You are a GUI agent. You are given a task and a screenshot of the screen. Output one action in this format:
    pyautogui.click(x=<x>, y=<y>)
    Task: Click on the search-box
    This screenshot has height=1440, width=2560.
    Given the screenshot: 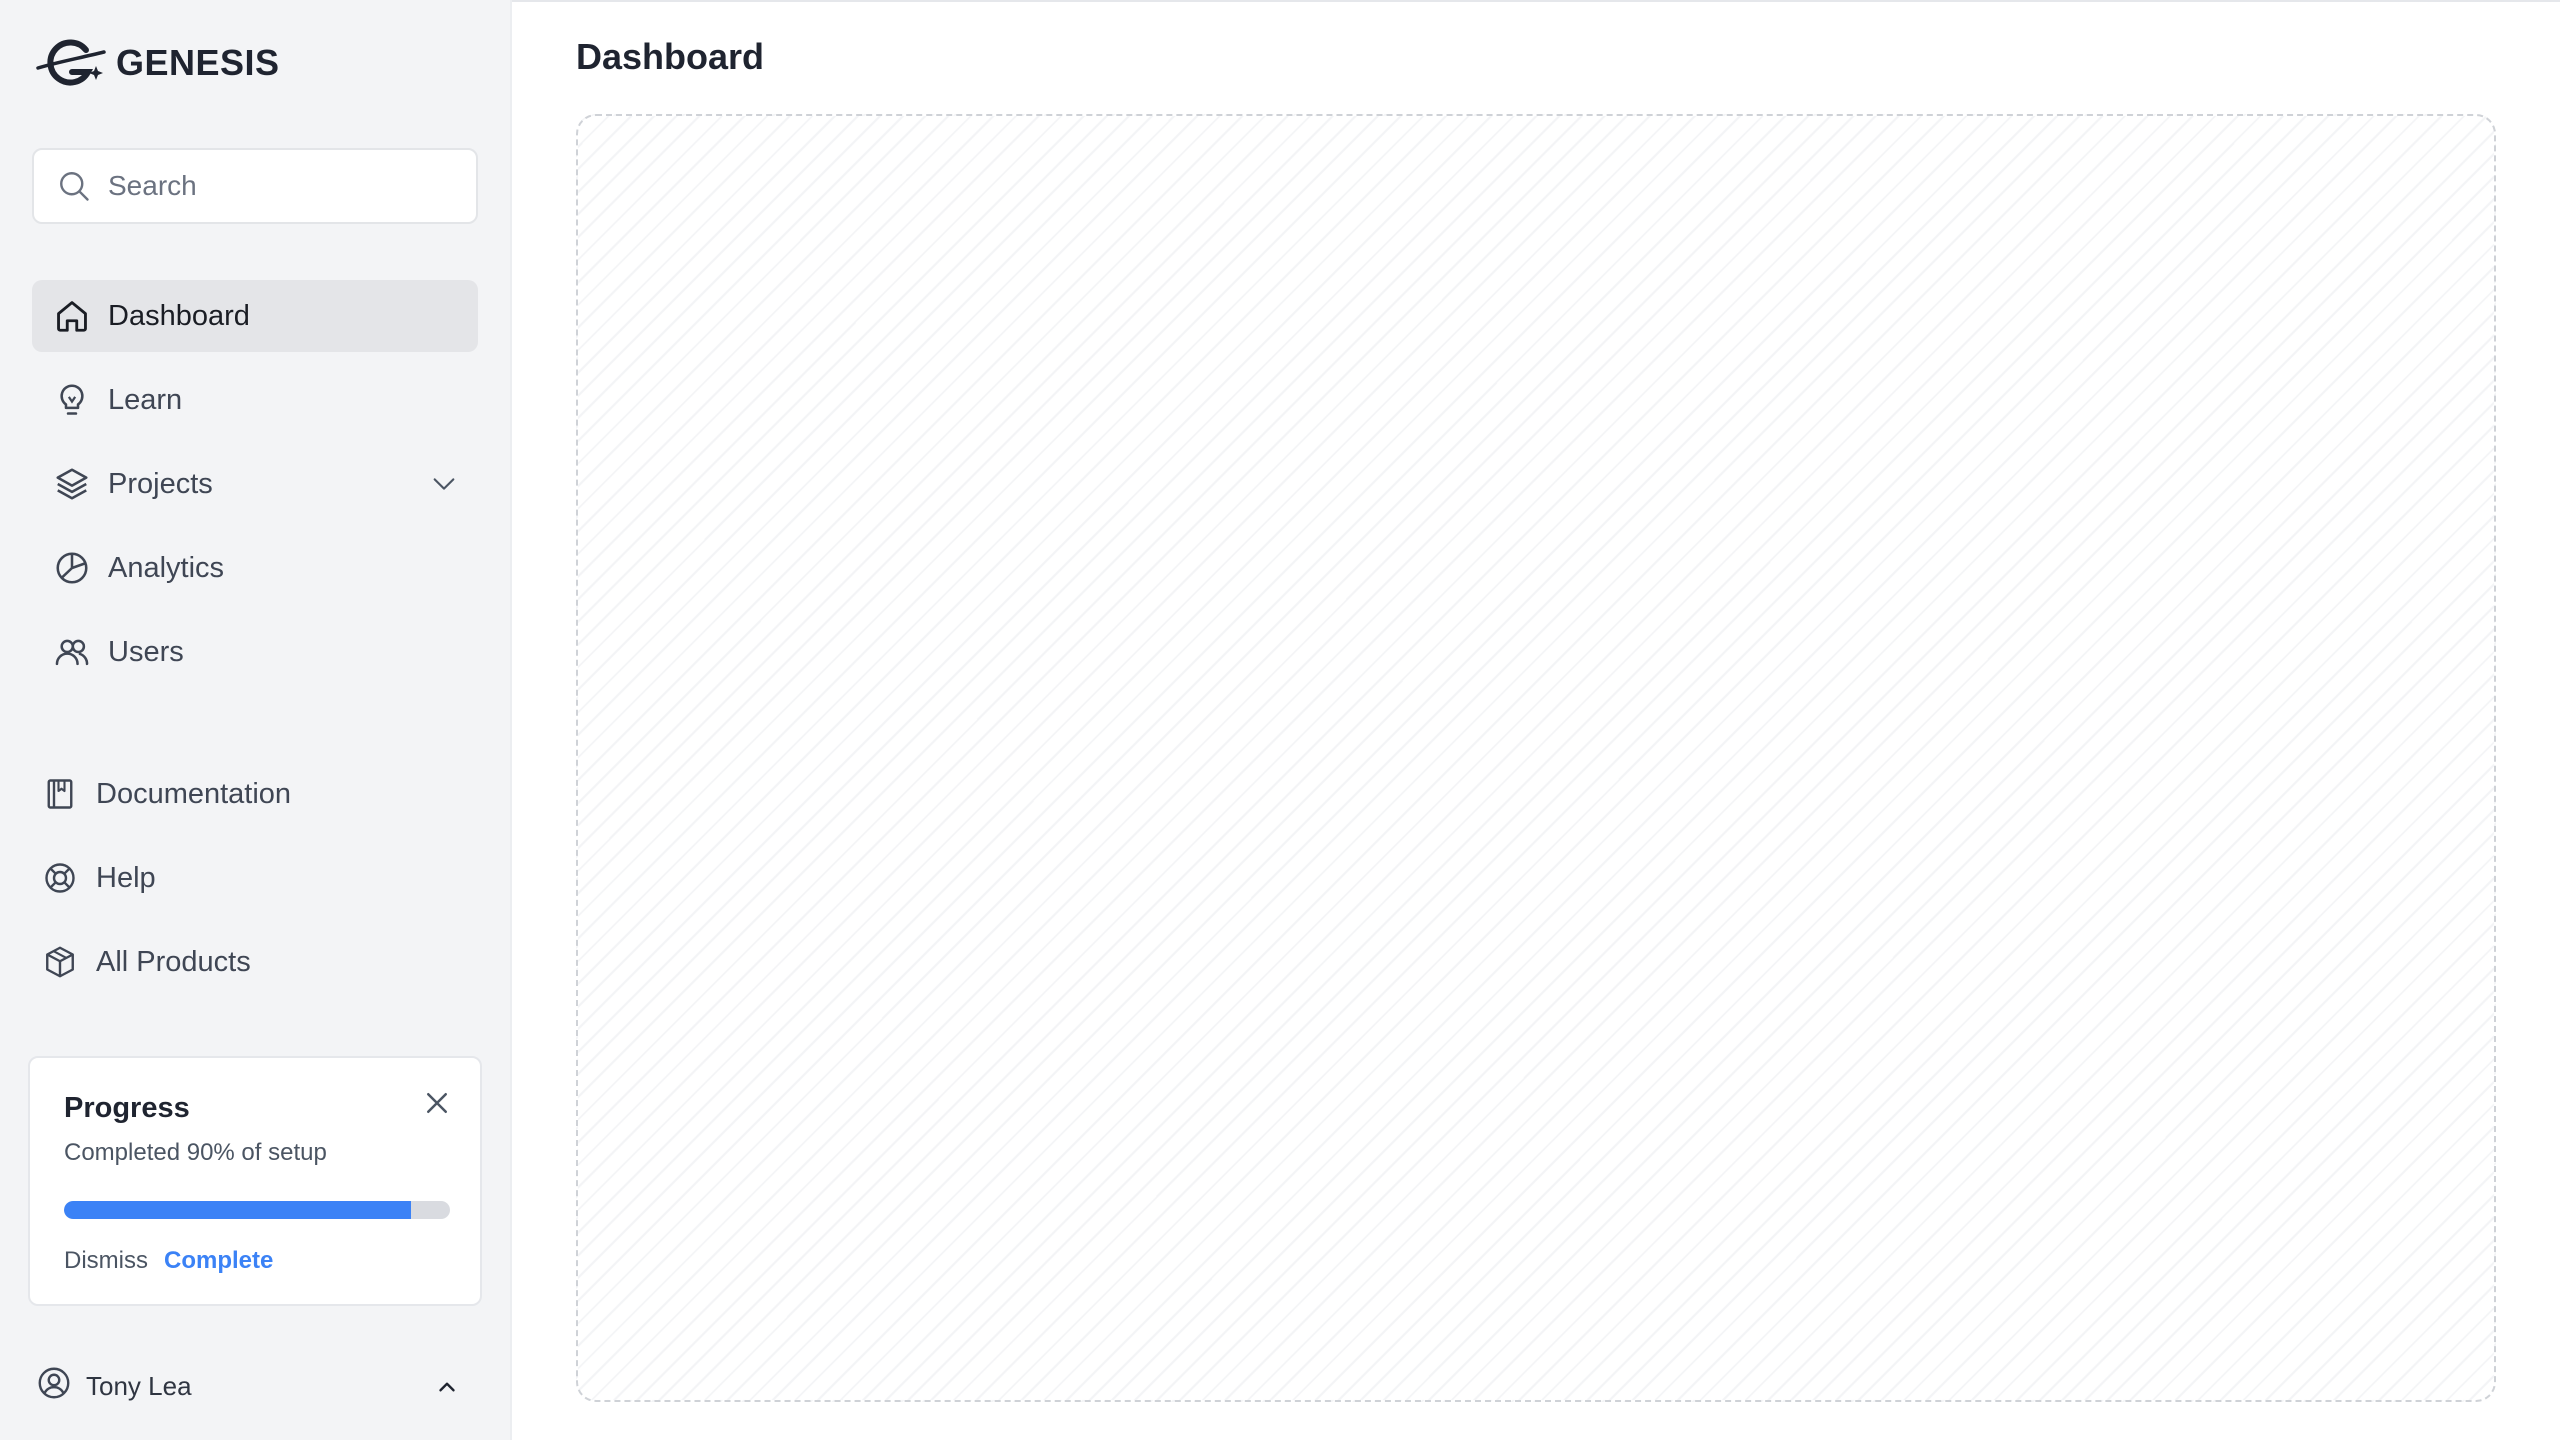 What is the action you would take?
    pyautogui.click(x=255, y=186)
    